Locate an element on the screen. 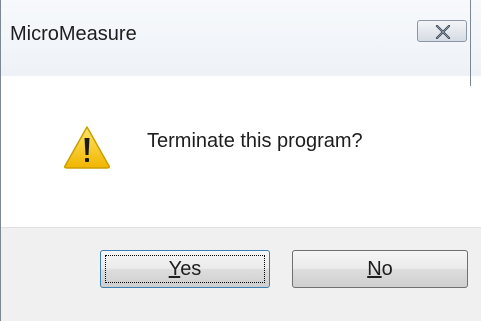 Image resolution: width=481 pixels, height=321 pixels. no-button-label: No is located at coordinates (380, 269).